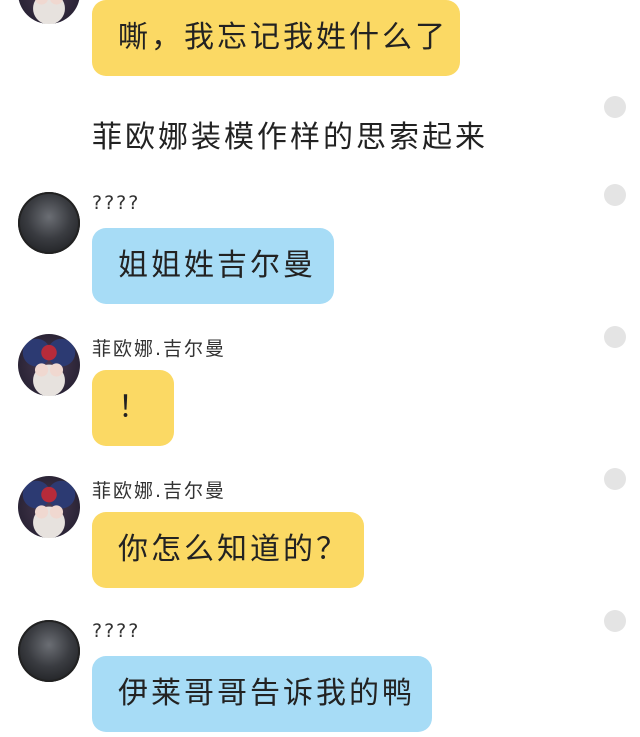 The image size is (640, 737). What do you see at coordinates (213, 266) in the screenshot?
I see `message-bubble: 姐姐姓吉尔曼` at bounding box center [213, 266].